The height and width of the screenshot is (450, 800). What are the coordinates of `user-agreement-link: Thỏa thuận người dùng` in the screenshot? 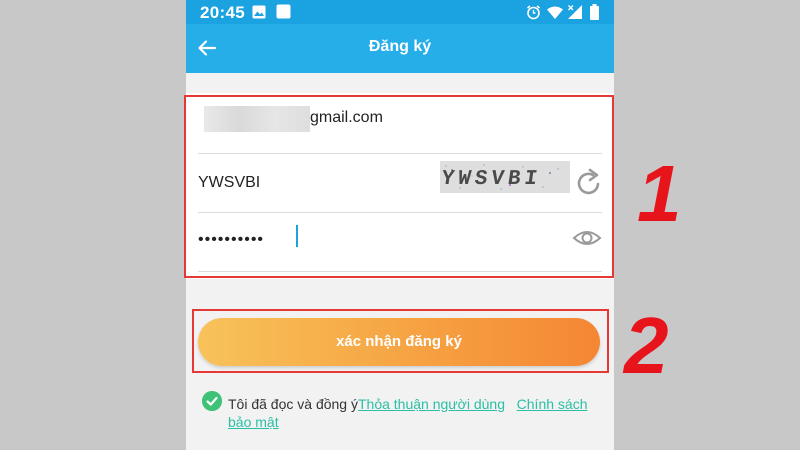 It's located at (431, 404).